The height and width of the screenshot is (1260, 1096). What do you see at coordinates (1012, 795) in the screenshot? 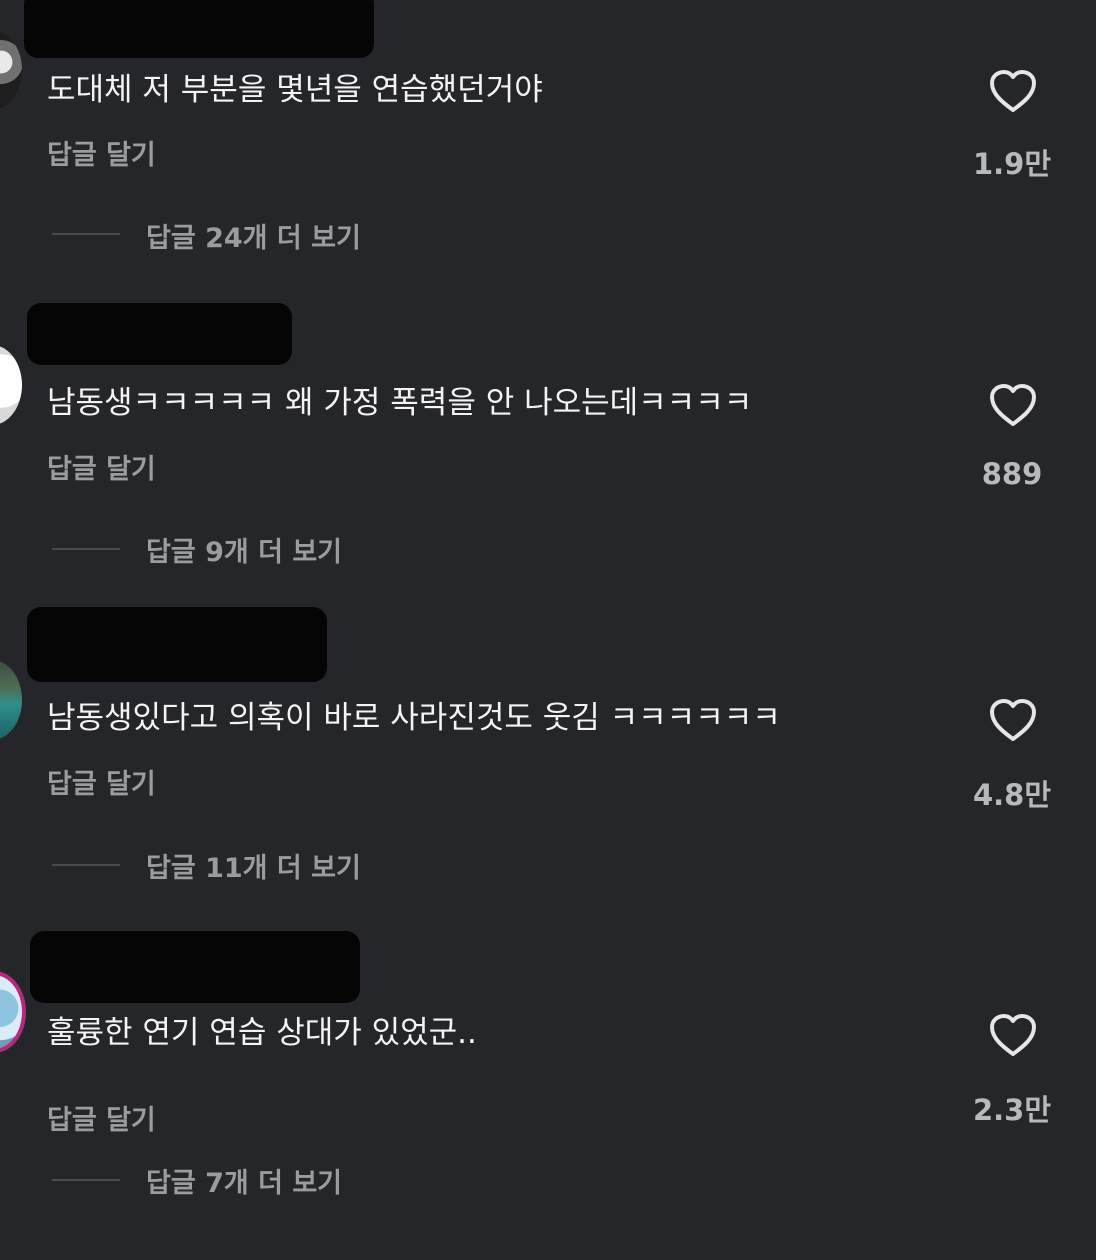
I see `like-count: 4.8만` at bounding box center [1012, 795].